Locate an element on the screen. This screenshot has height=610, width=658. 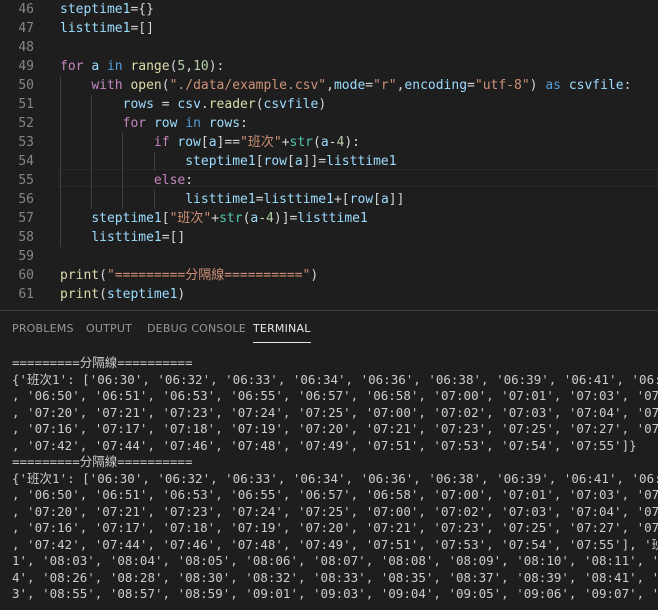
code-line: 57 steptime1["班次"+str(a-4)]=listtime1 is located at coordinates (329, 218).